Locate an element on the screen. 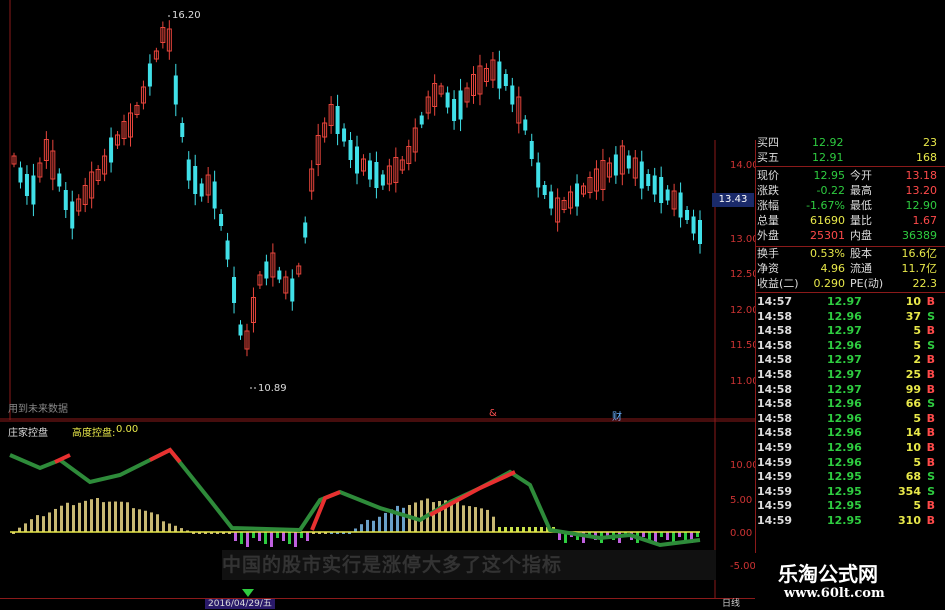  tick-row: 14:58 12.97 5 B is located at coordinates (847, 331).